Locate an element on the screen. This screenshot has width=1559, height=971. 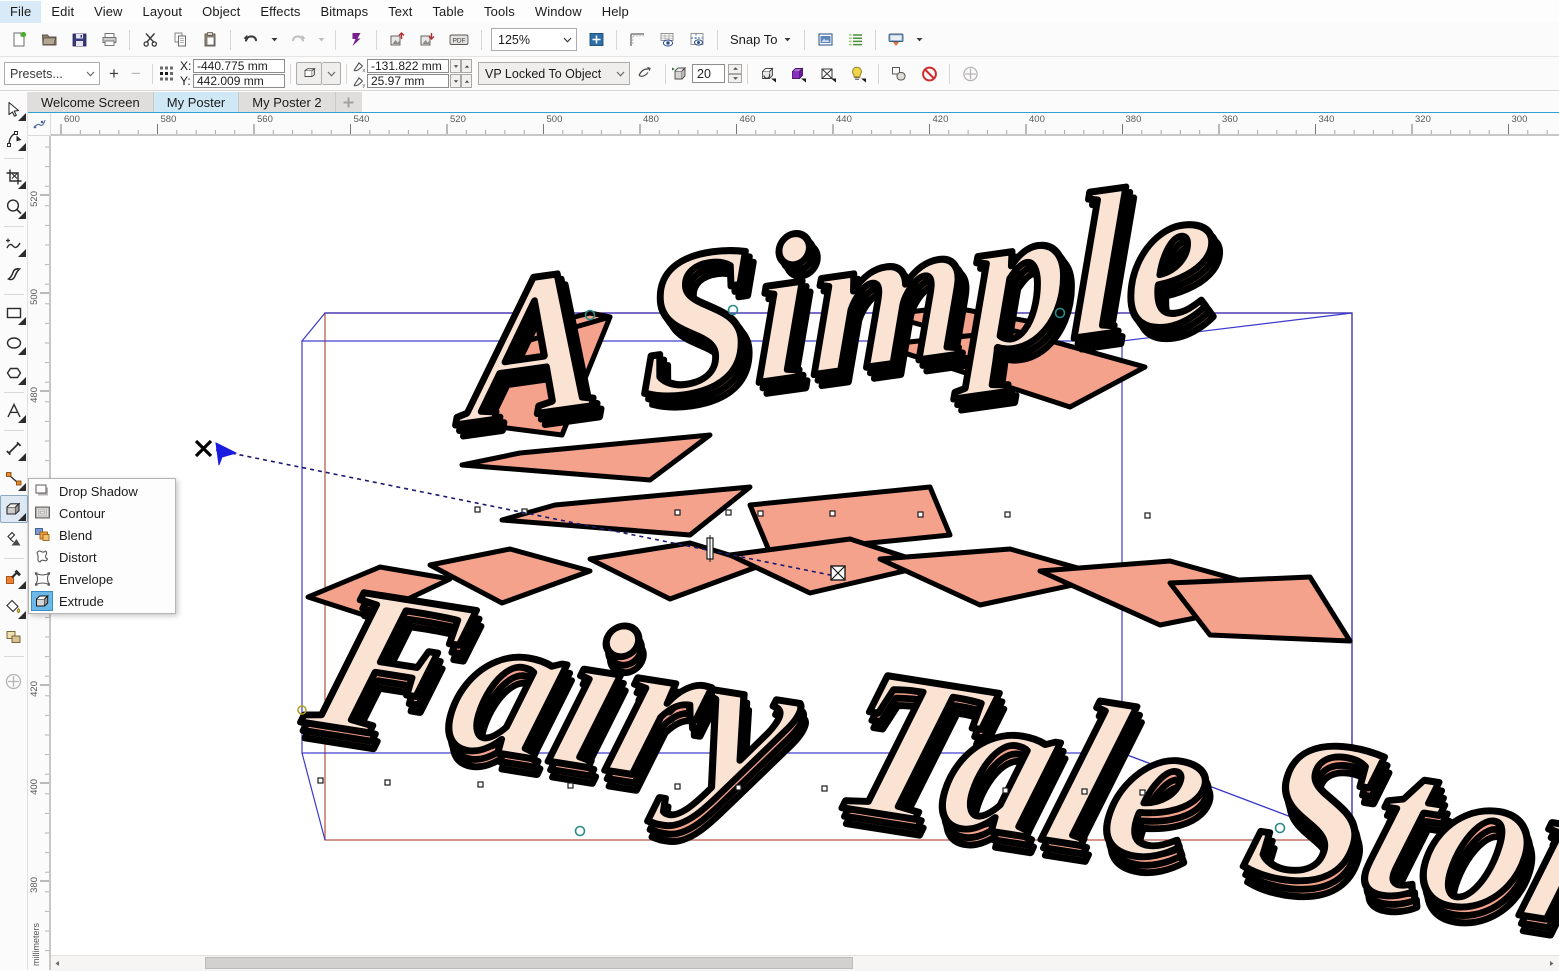
blue-arrow-handle-icon is located at coordinates (226, 454).